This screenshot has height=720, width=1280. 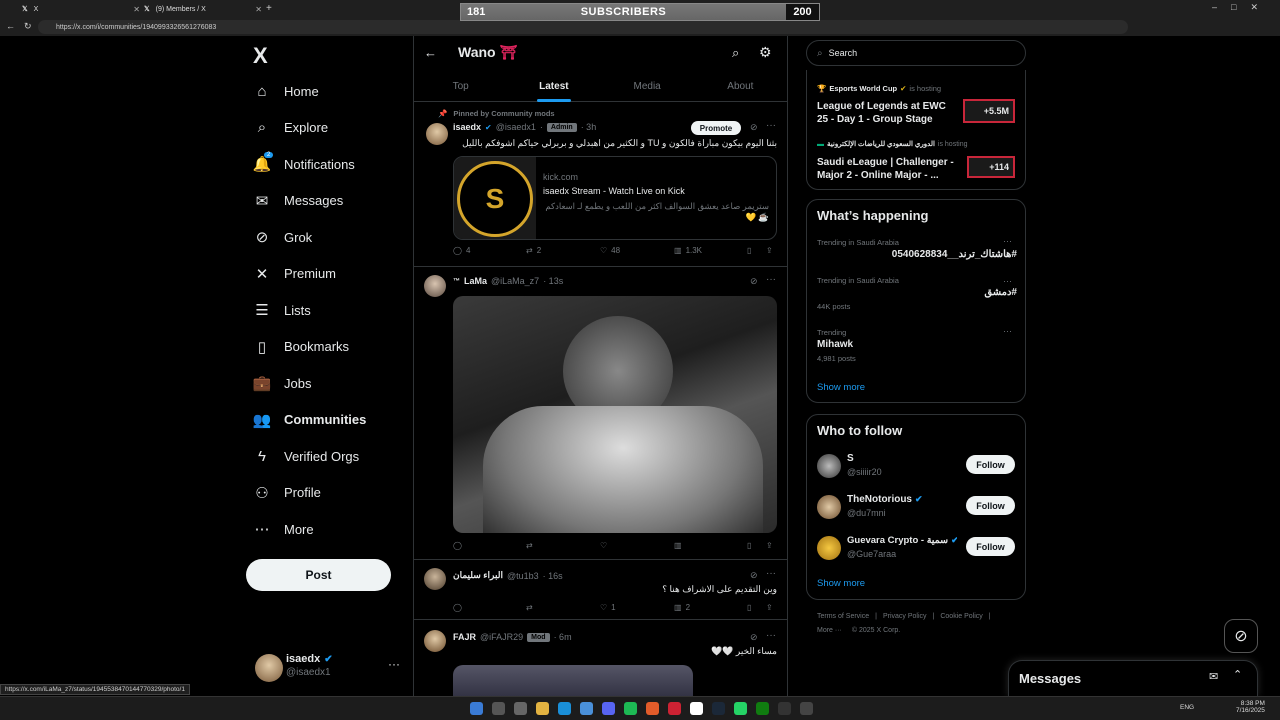 What do you see at coordinates (563, 637) in the screenshot?
I see `post-time: · 6m` at bounding box center [563, 637].